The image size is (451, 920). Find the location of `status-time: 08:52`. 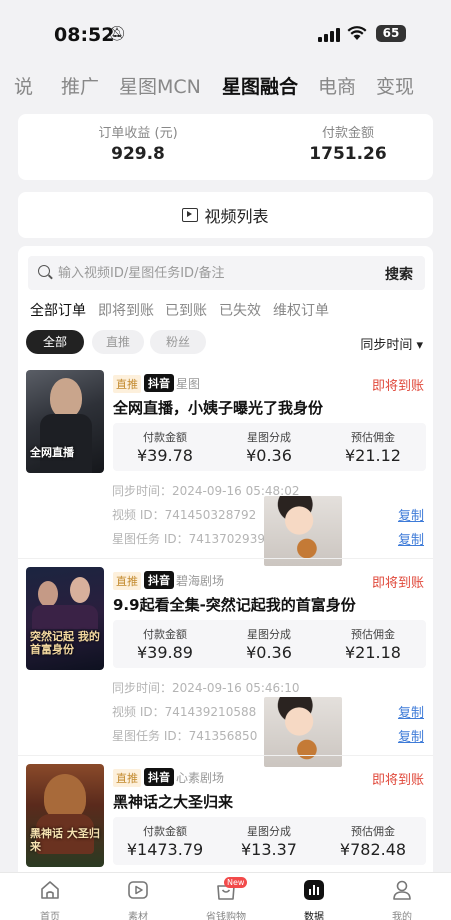

status-time: 08:52 is located at coordinates (84, 35).